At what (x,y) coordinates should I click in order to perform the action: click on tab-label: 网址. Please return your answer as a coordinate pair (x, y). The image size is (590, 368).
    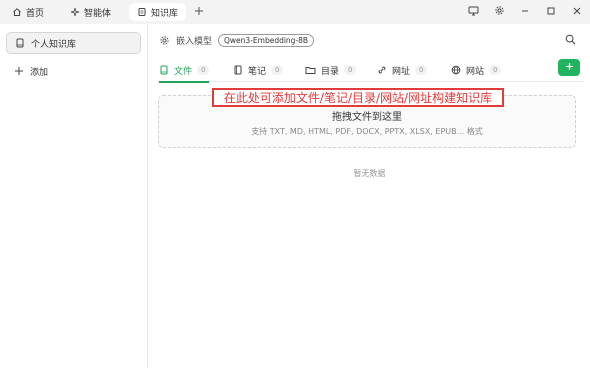
    Looking at the image, I should click on (401, 71).